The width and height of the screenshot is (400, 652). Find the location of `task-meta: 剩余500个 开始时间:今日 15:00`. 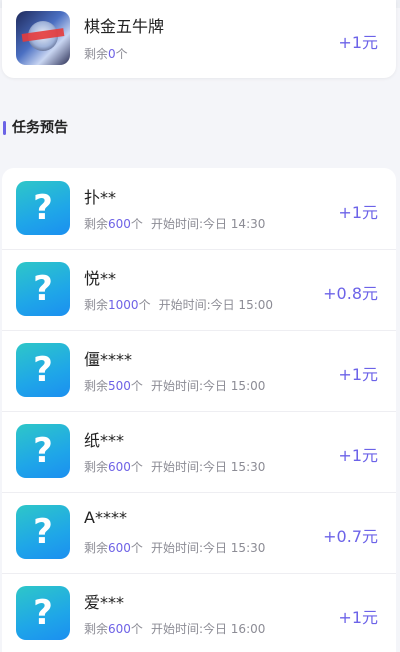

task-meta: 剩余500个 开始时间:今日 15:00 is located at coordinates (175, 386).